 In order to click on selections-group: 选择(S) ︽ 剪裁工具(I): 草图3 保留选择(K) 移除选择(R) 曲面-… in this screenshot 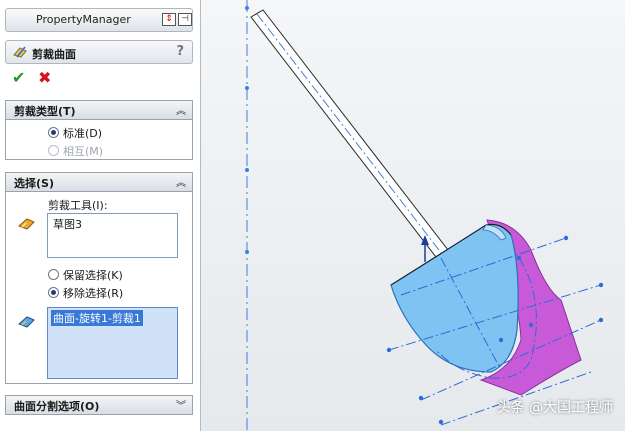, I will do `click(99, 278)`.